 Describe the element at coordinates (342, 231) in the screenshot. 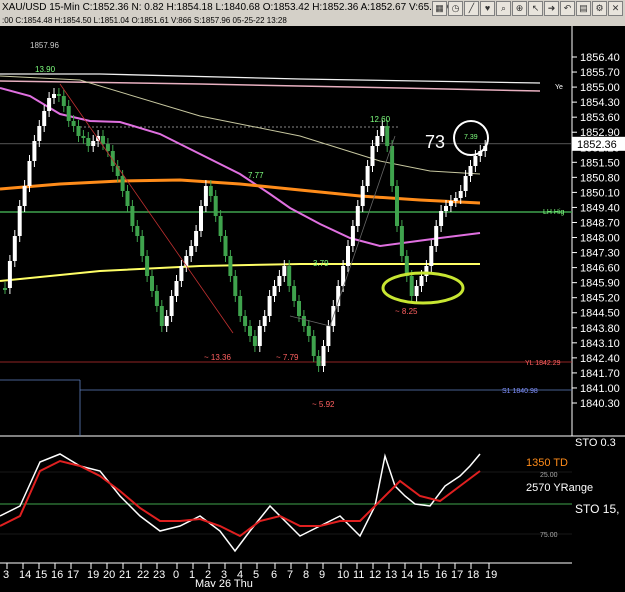

I see `trend-up-line` at that location.